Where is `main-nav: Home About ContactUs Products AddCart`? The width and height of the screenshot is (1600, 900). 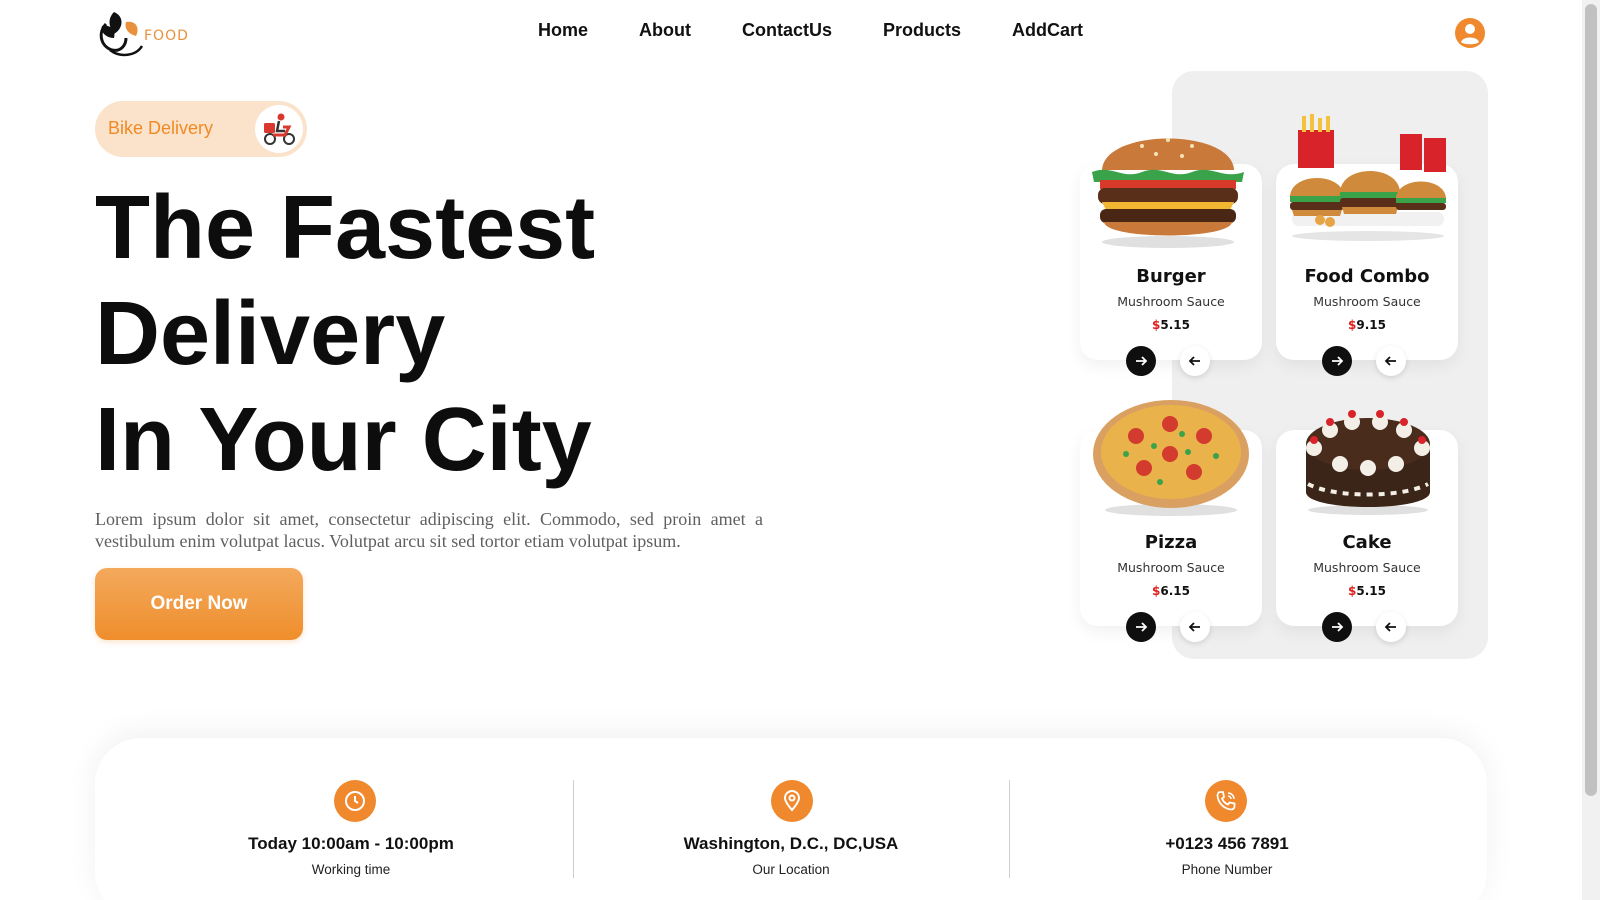 main-nav: Home About ContactUs Products AddCart is located at coordinates (790, 34).